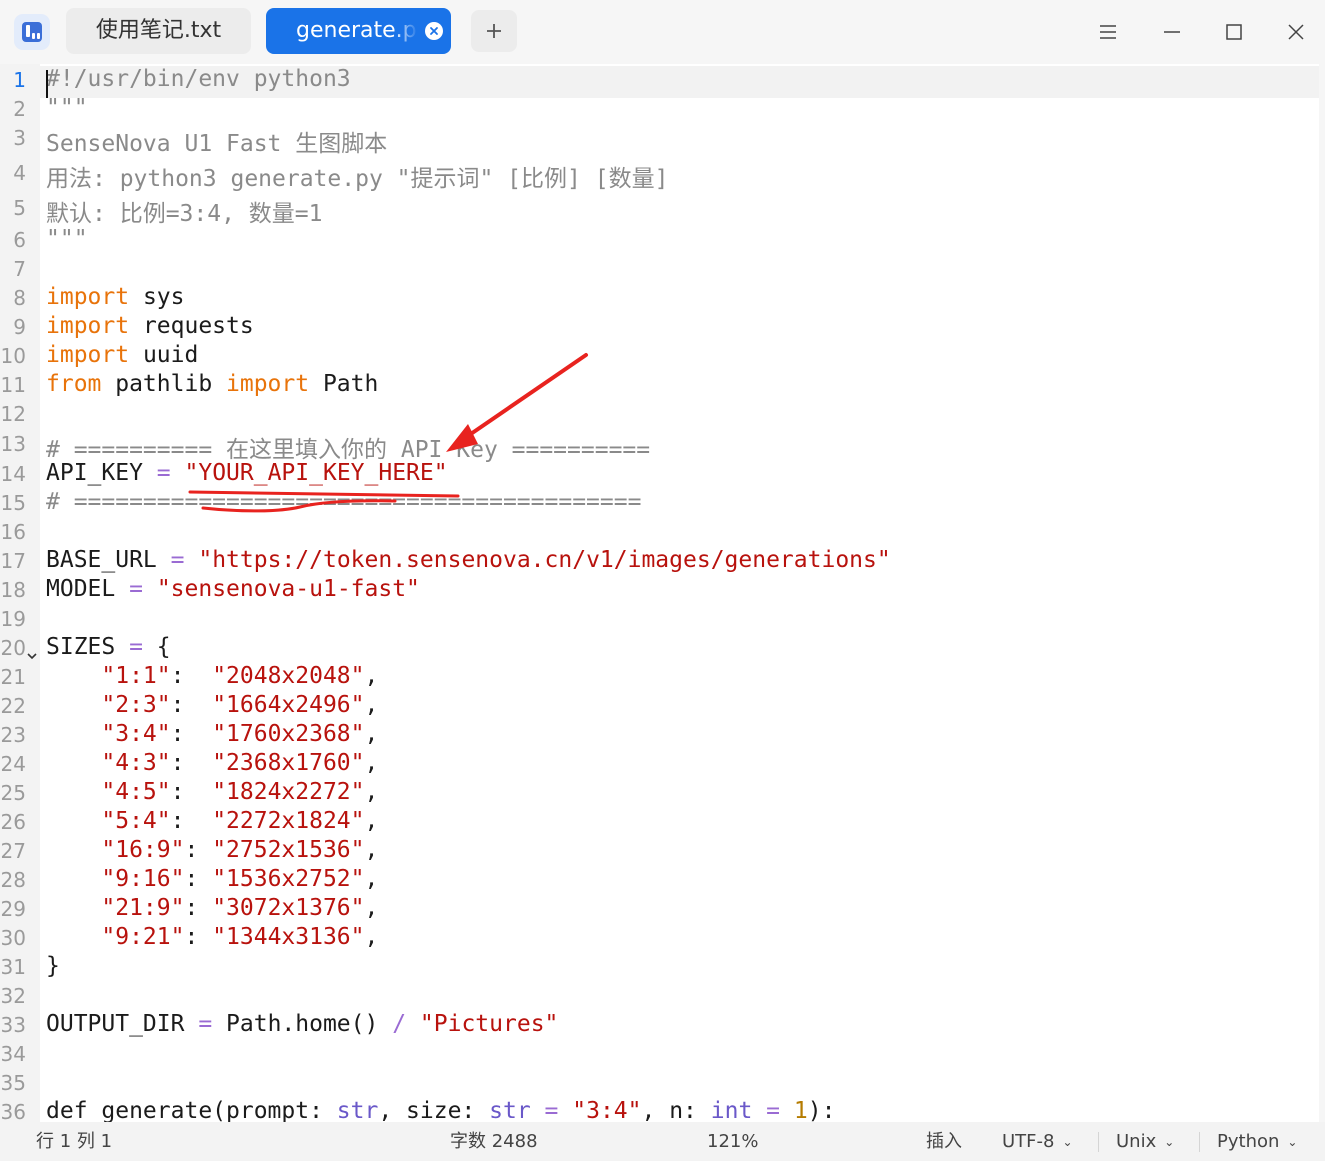 The width and height of the screenshot is (1325, 1162). Describe the element at coordinates (13, 793) in the screenshot. I see `line-number: 25` at that location.